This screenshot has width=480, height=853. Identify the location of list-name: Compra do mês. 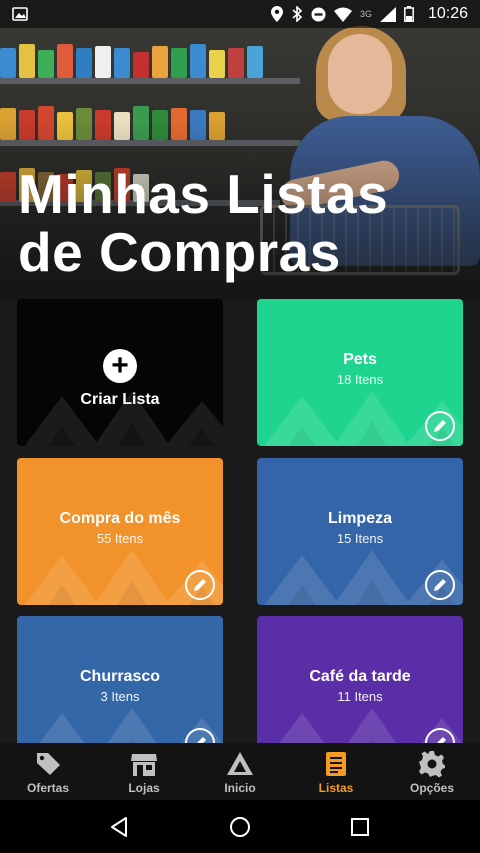
(120, 518).